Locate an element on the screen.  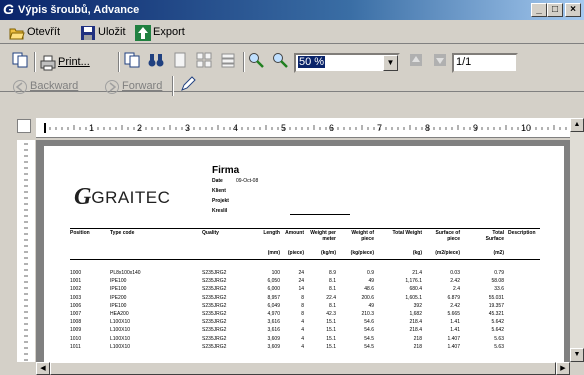
next-page-button is located at coordinates (442, 62).